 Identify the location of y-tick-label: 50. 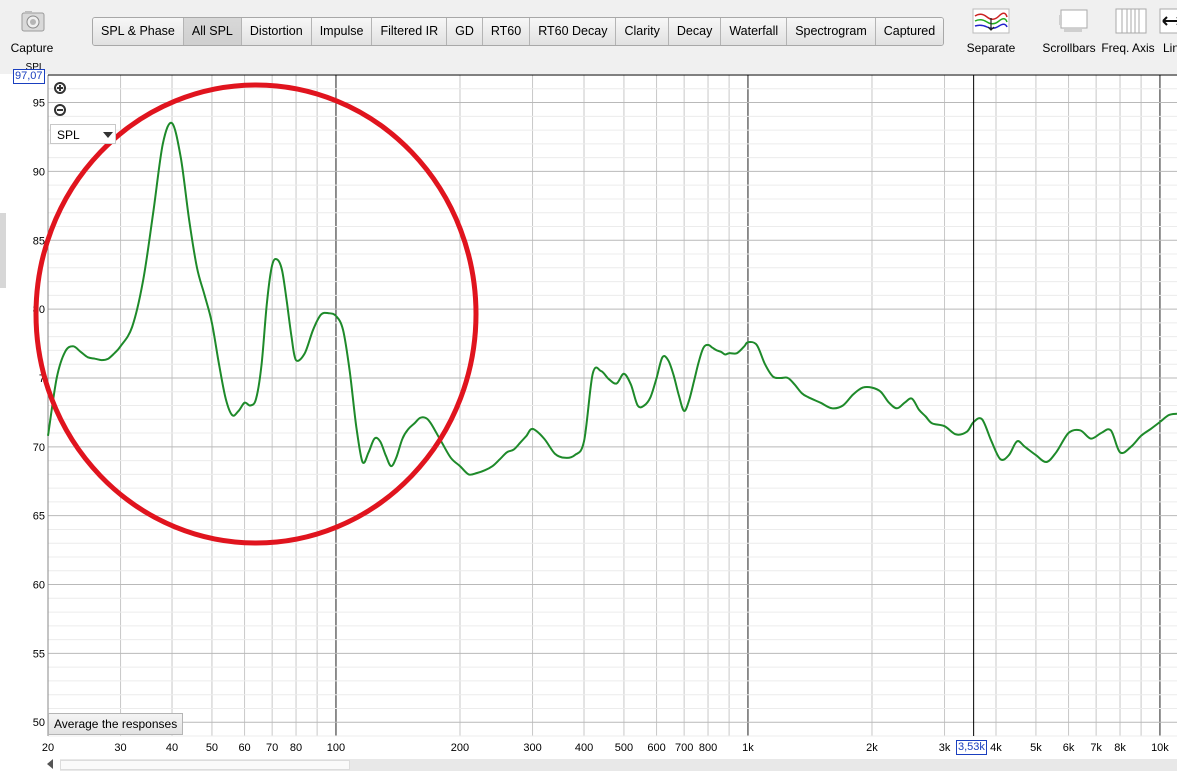
(39, 723).